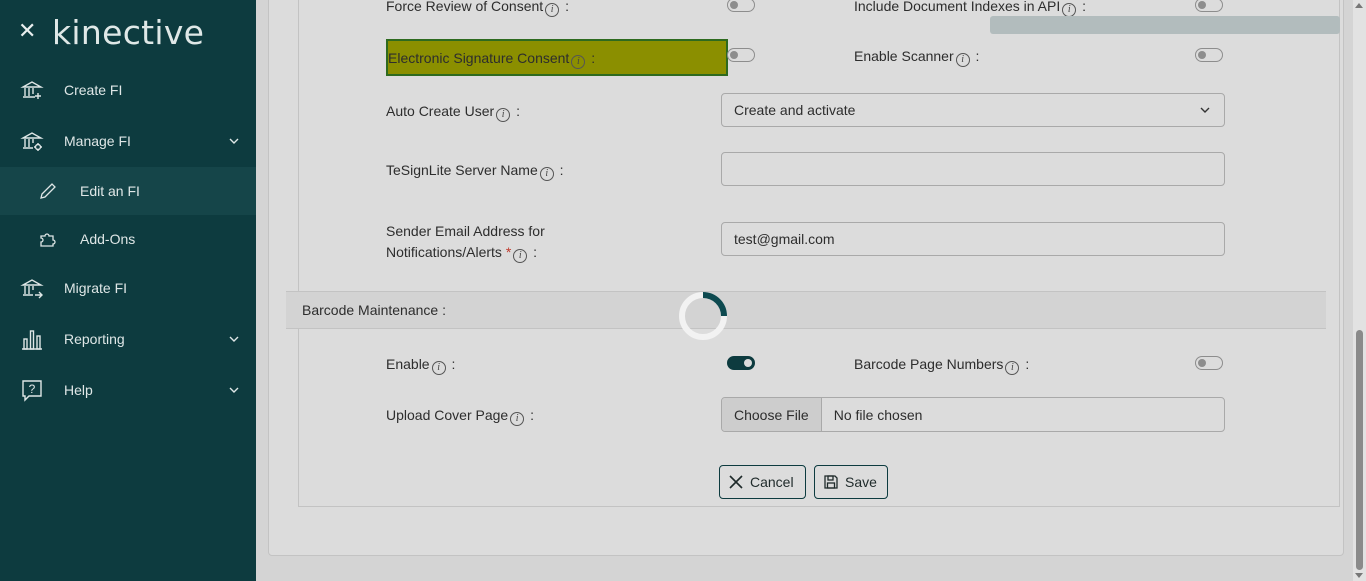 This screenshot has width=1366, height=581. What do you see at coordinates (93, 90) in the screenshot?
I see `sidebar-item-label: Create FI` at bounding box center [93, 90].